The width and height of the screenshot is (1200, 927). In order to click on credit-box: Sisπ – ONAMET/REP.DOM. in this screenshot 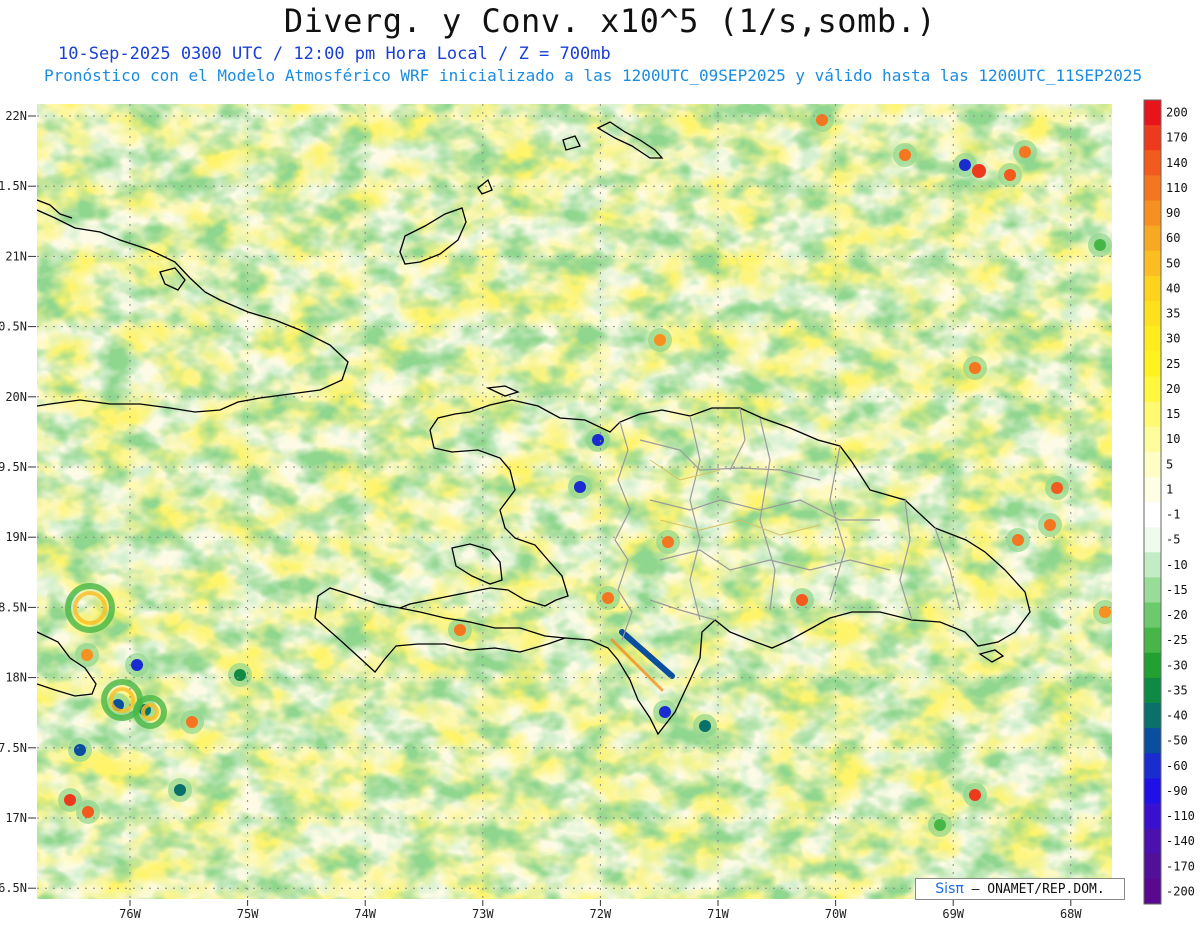, I will do `click(1020, 889)`.